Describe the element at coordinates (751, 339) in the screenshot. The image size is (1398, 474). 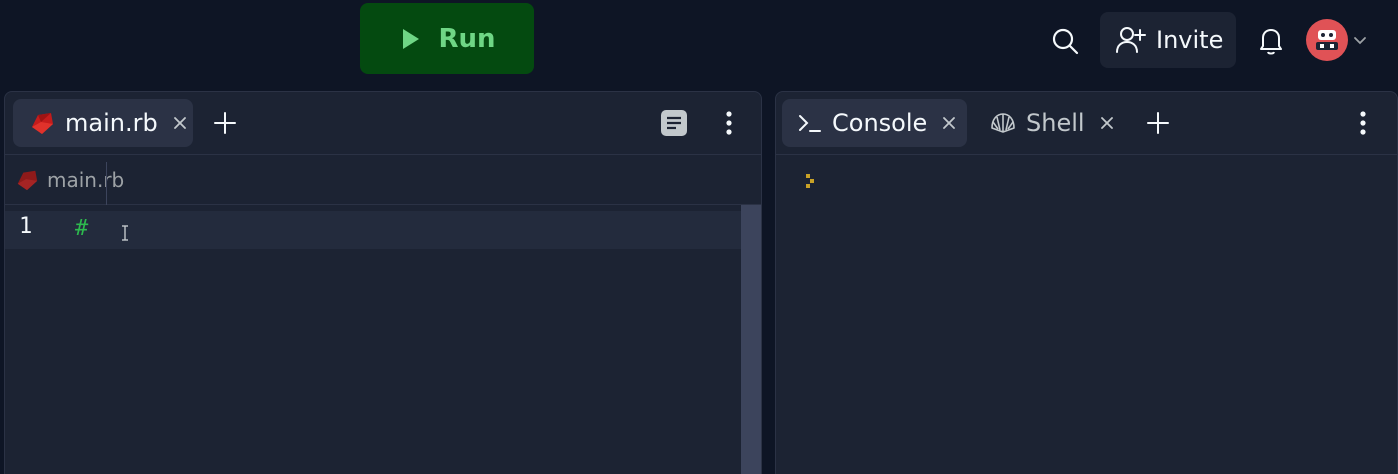
I see `editor-scrollbar` at that location.